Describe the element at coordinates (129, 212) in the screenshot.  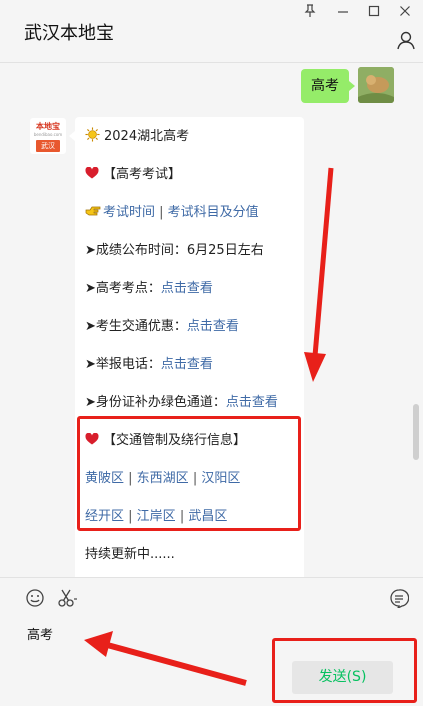
I see `exam-time-link: 考试时间` at that location.